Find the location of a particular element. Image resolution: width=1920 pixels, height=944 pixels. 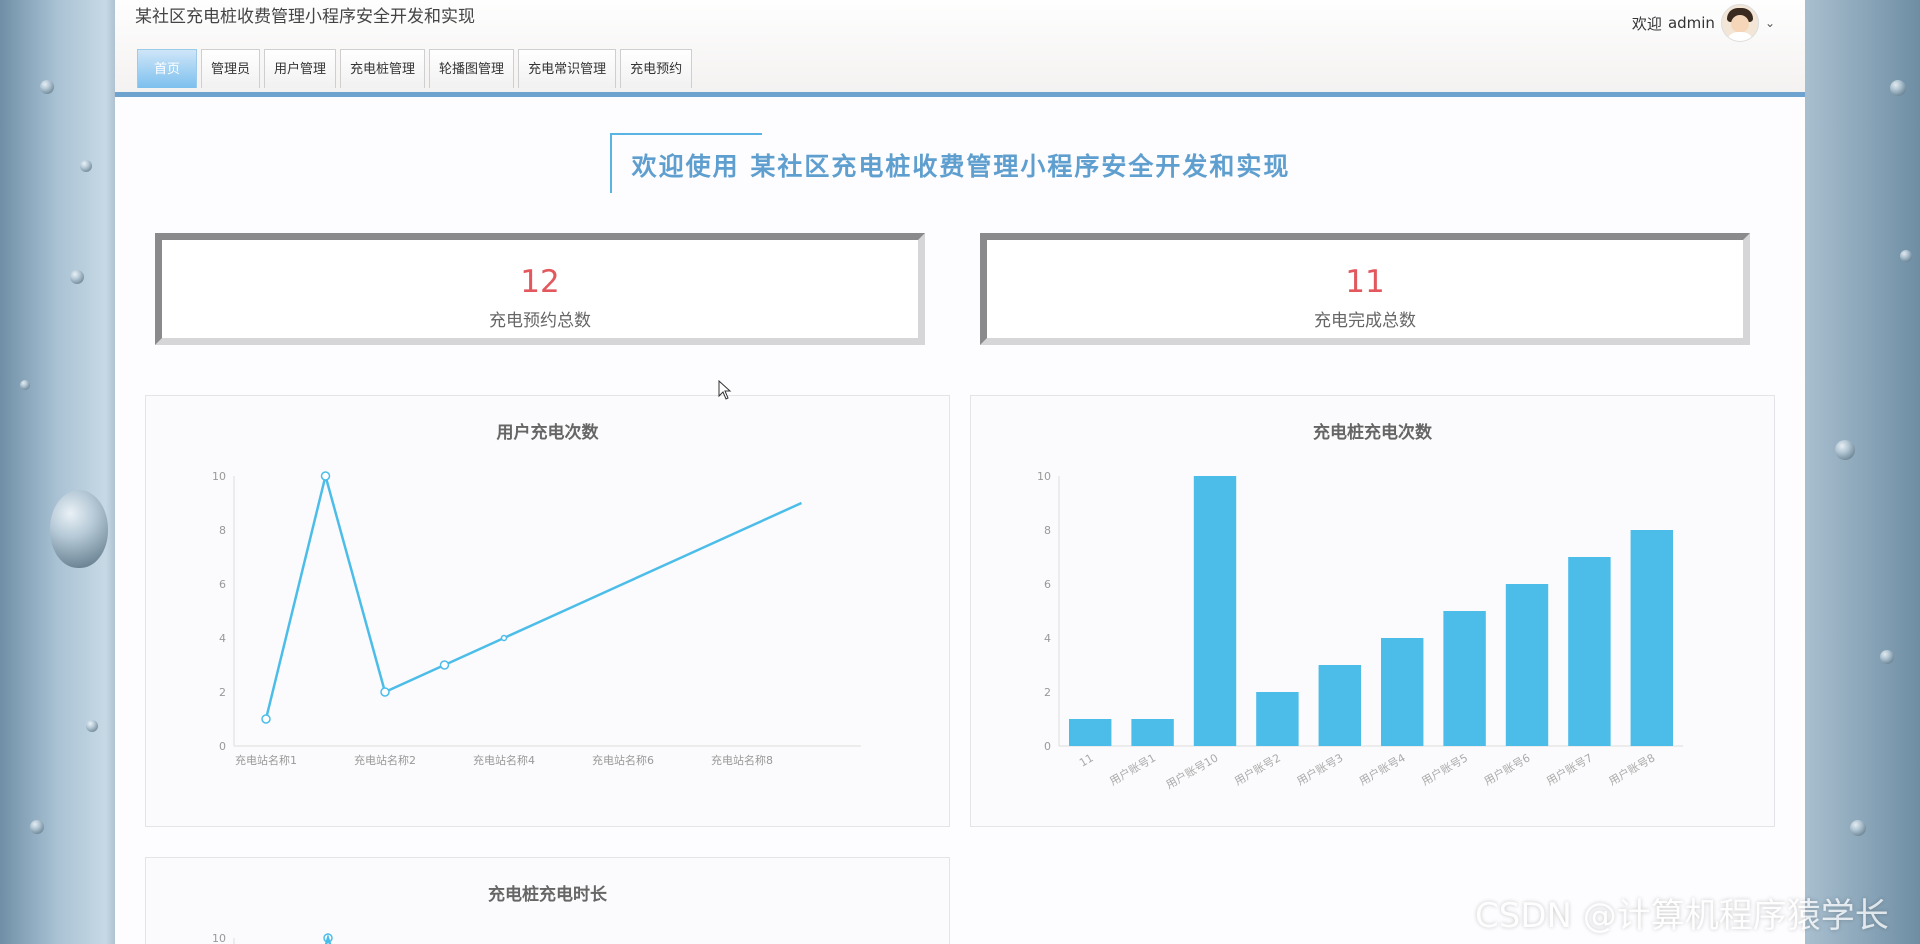

x-tick-label: 用户账号10 is located at coordinates (1191, 770).